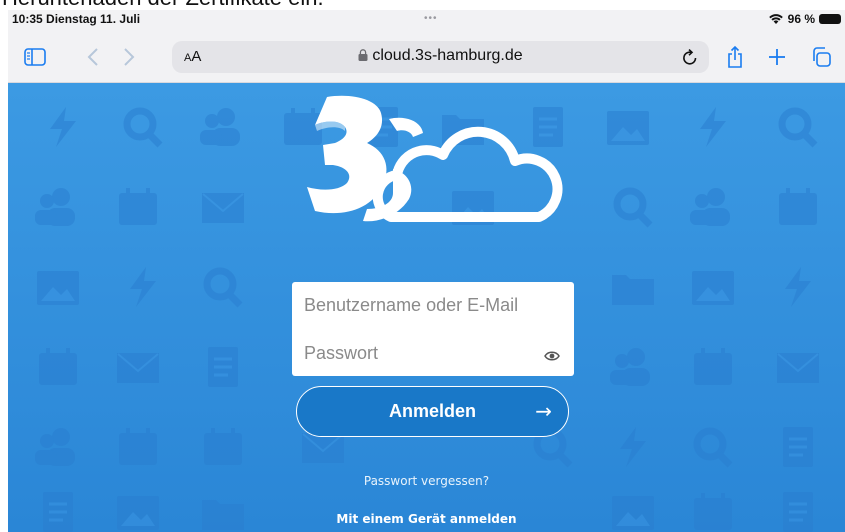  Describe the element at coordinates (433, 329) in the screenshot. I see `login-form: Benutzername oder E-Mail Passwort` at that location.